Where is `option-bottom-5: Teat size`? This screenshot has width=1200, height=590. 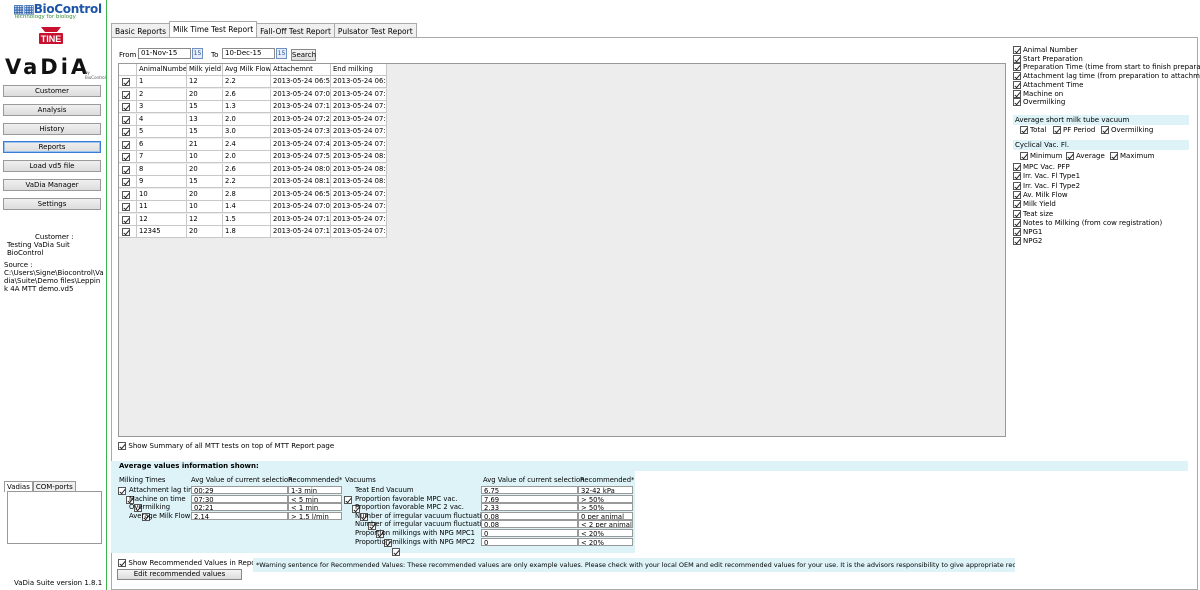
option-bottom-5: Teat size is located at coordinates (1033, 214).